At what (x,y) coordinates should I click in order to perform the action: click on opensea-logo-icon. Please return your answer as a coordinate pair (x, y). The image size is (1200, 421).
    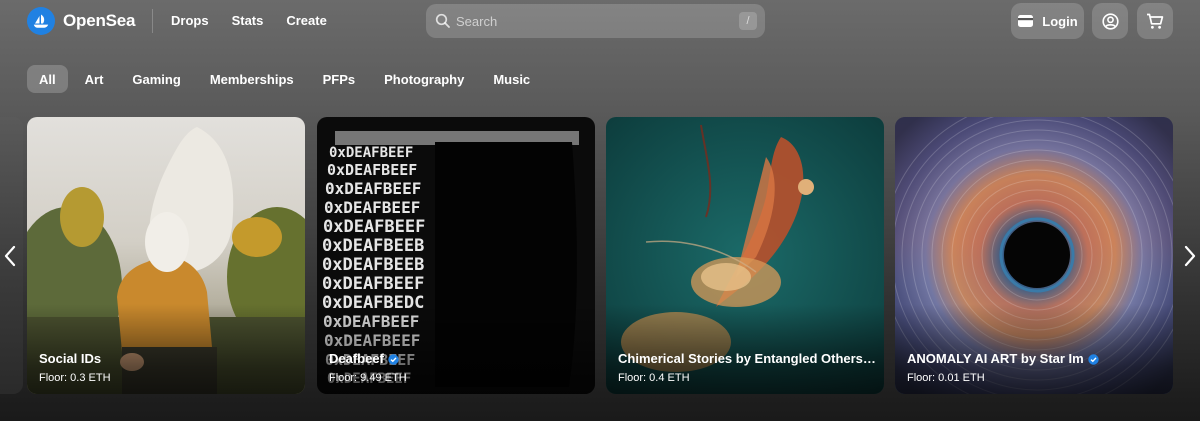
    Looking at the image, I should click on (41, 21).